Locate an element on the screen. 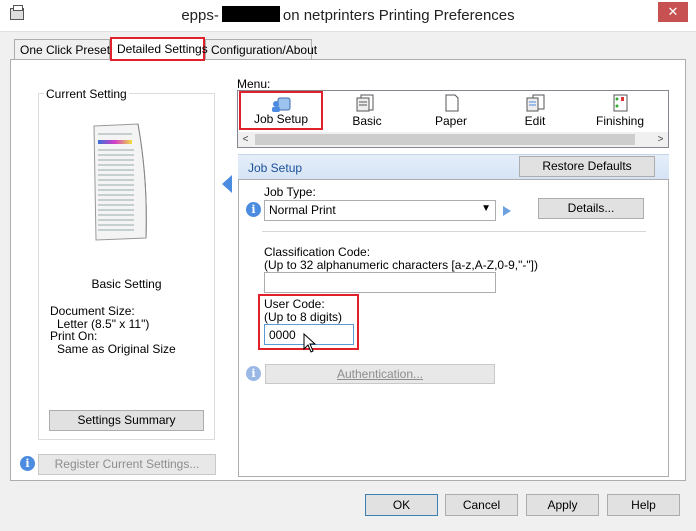  menu-item-label: Finishing is located at coordinates (620, 121).